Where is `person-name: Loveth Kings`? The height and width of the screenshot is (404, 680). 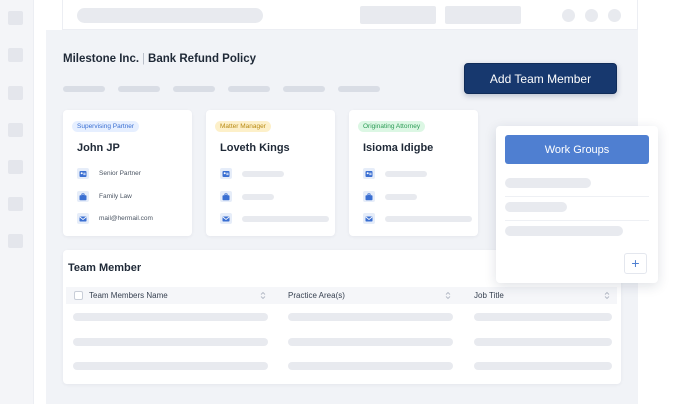
person-name: Loveth Kings is located at coordinates (255, 148).